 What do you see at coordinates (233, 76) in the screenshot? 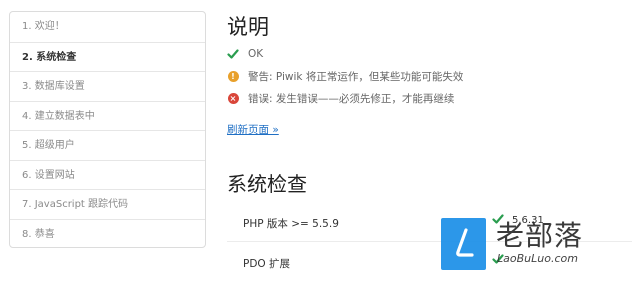
I see `warning-icon: !` at bounding box center [233, 76].